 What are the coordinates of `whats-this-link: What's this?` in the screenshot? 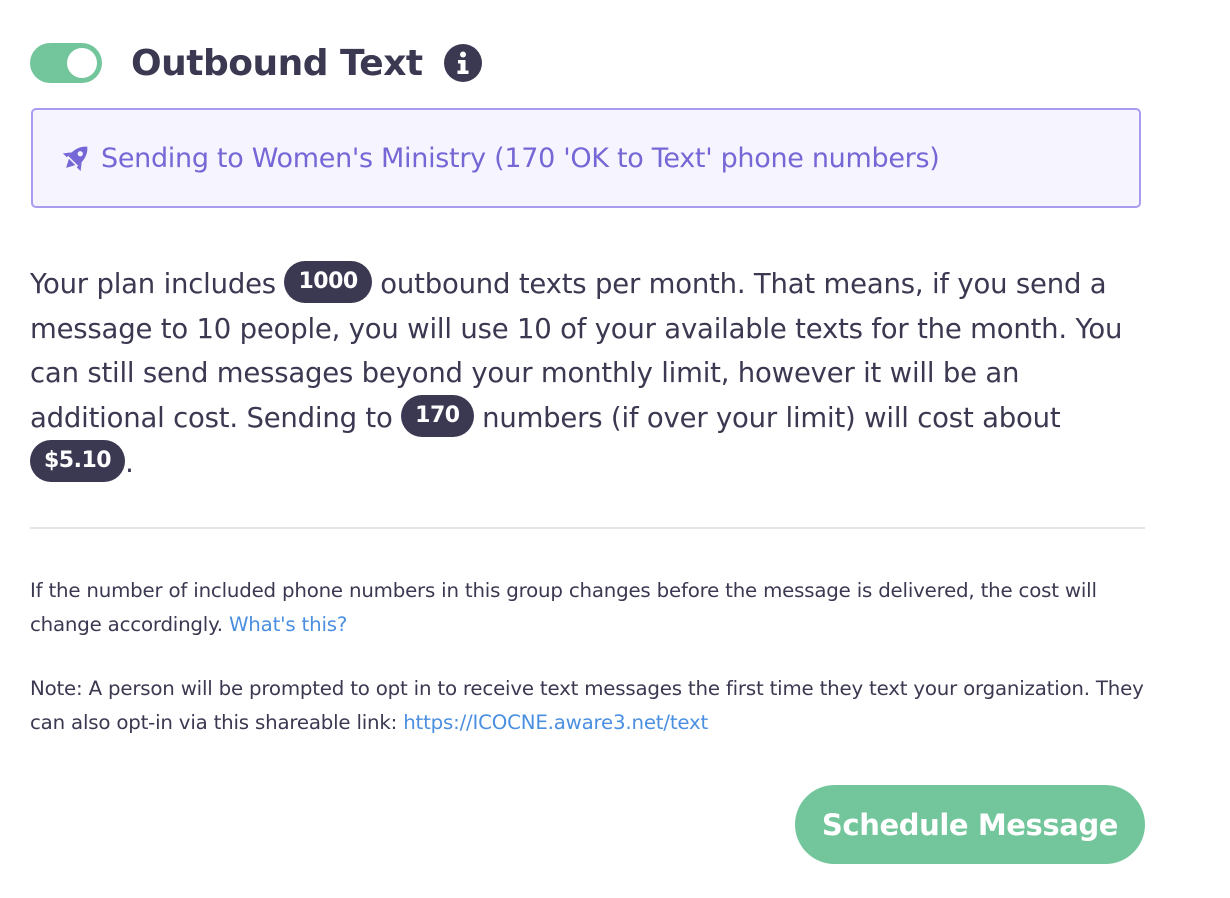 It's located at (288, 624).